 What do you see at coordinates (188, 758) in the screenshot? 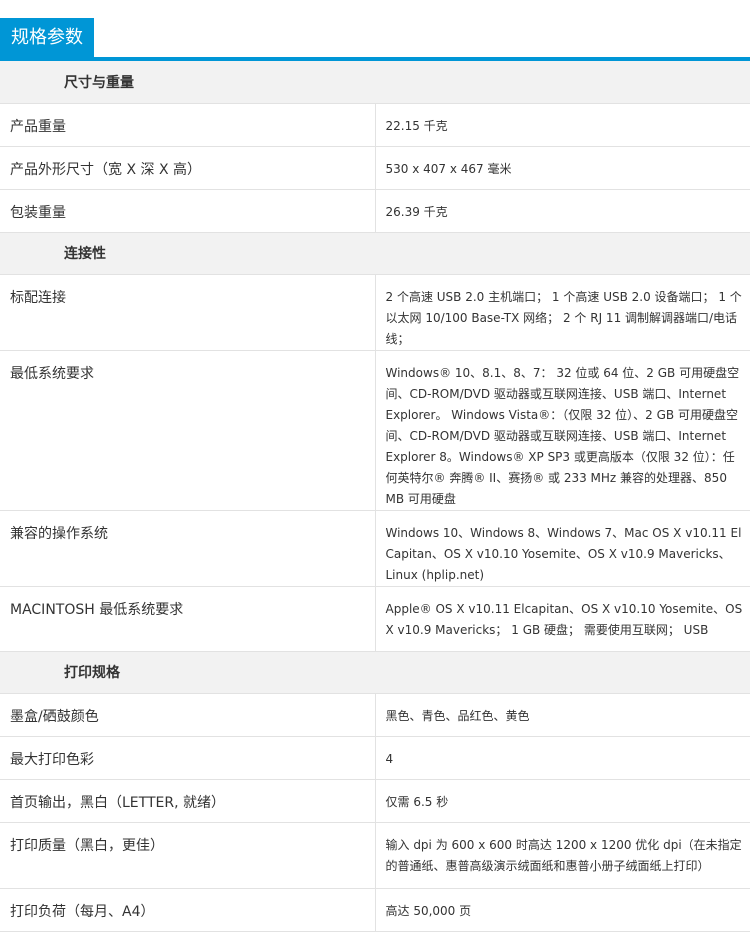
I see `spec-label: 最大打印色彩` at bounding box center [188, 758].